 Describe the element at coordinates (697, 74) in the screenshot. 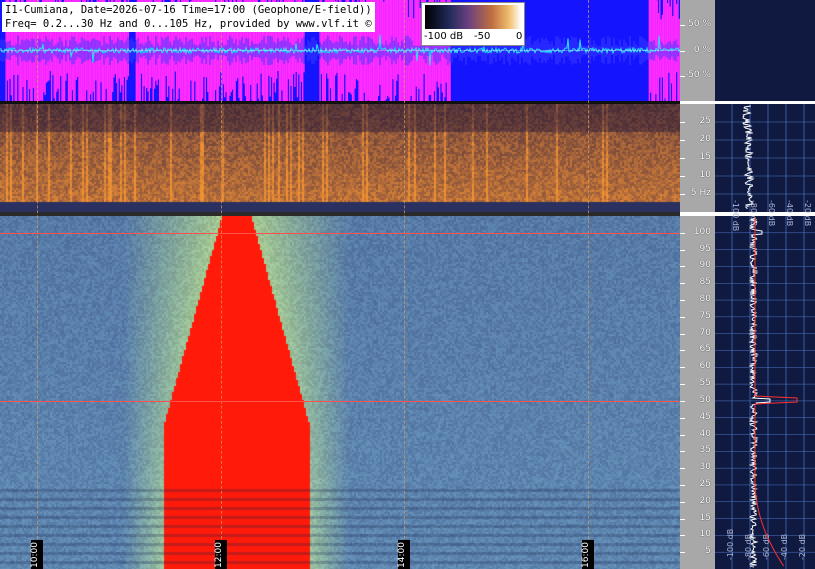

I see `axis-tick-label: -50 %` at that location.